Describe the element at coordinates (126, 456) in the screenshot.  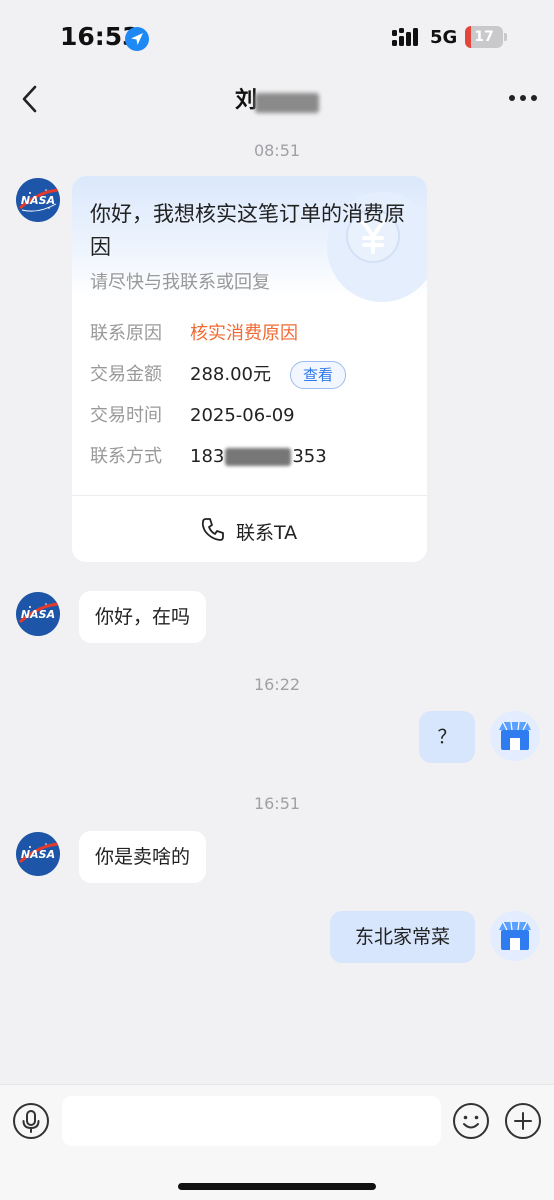
I see `row-label: 联系方式` at that location.